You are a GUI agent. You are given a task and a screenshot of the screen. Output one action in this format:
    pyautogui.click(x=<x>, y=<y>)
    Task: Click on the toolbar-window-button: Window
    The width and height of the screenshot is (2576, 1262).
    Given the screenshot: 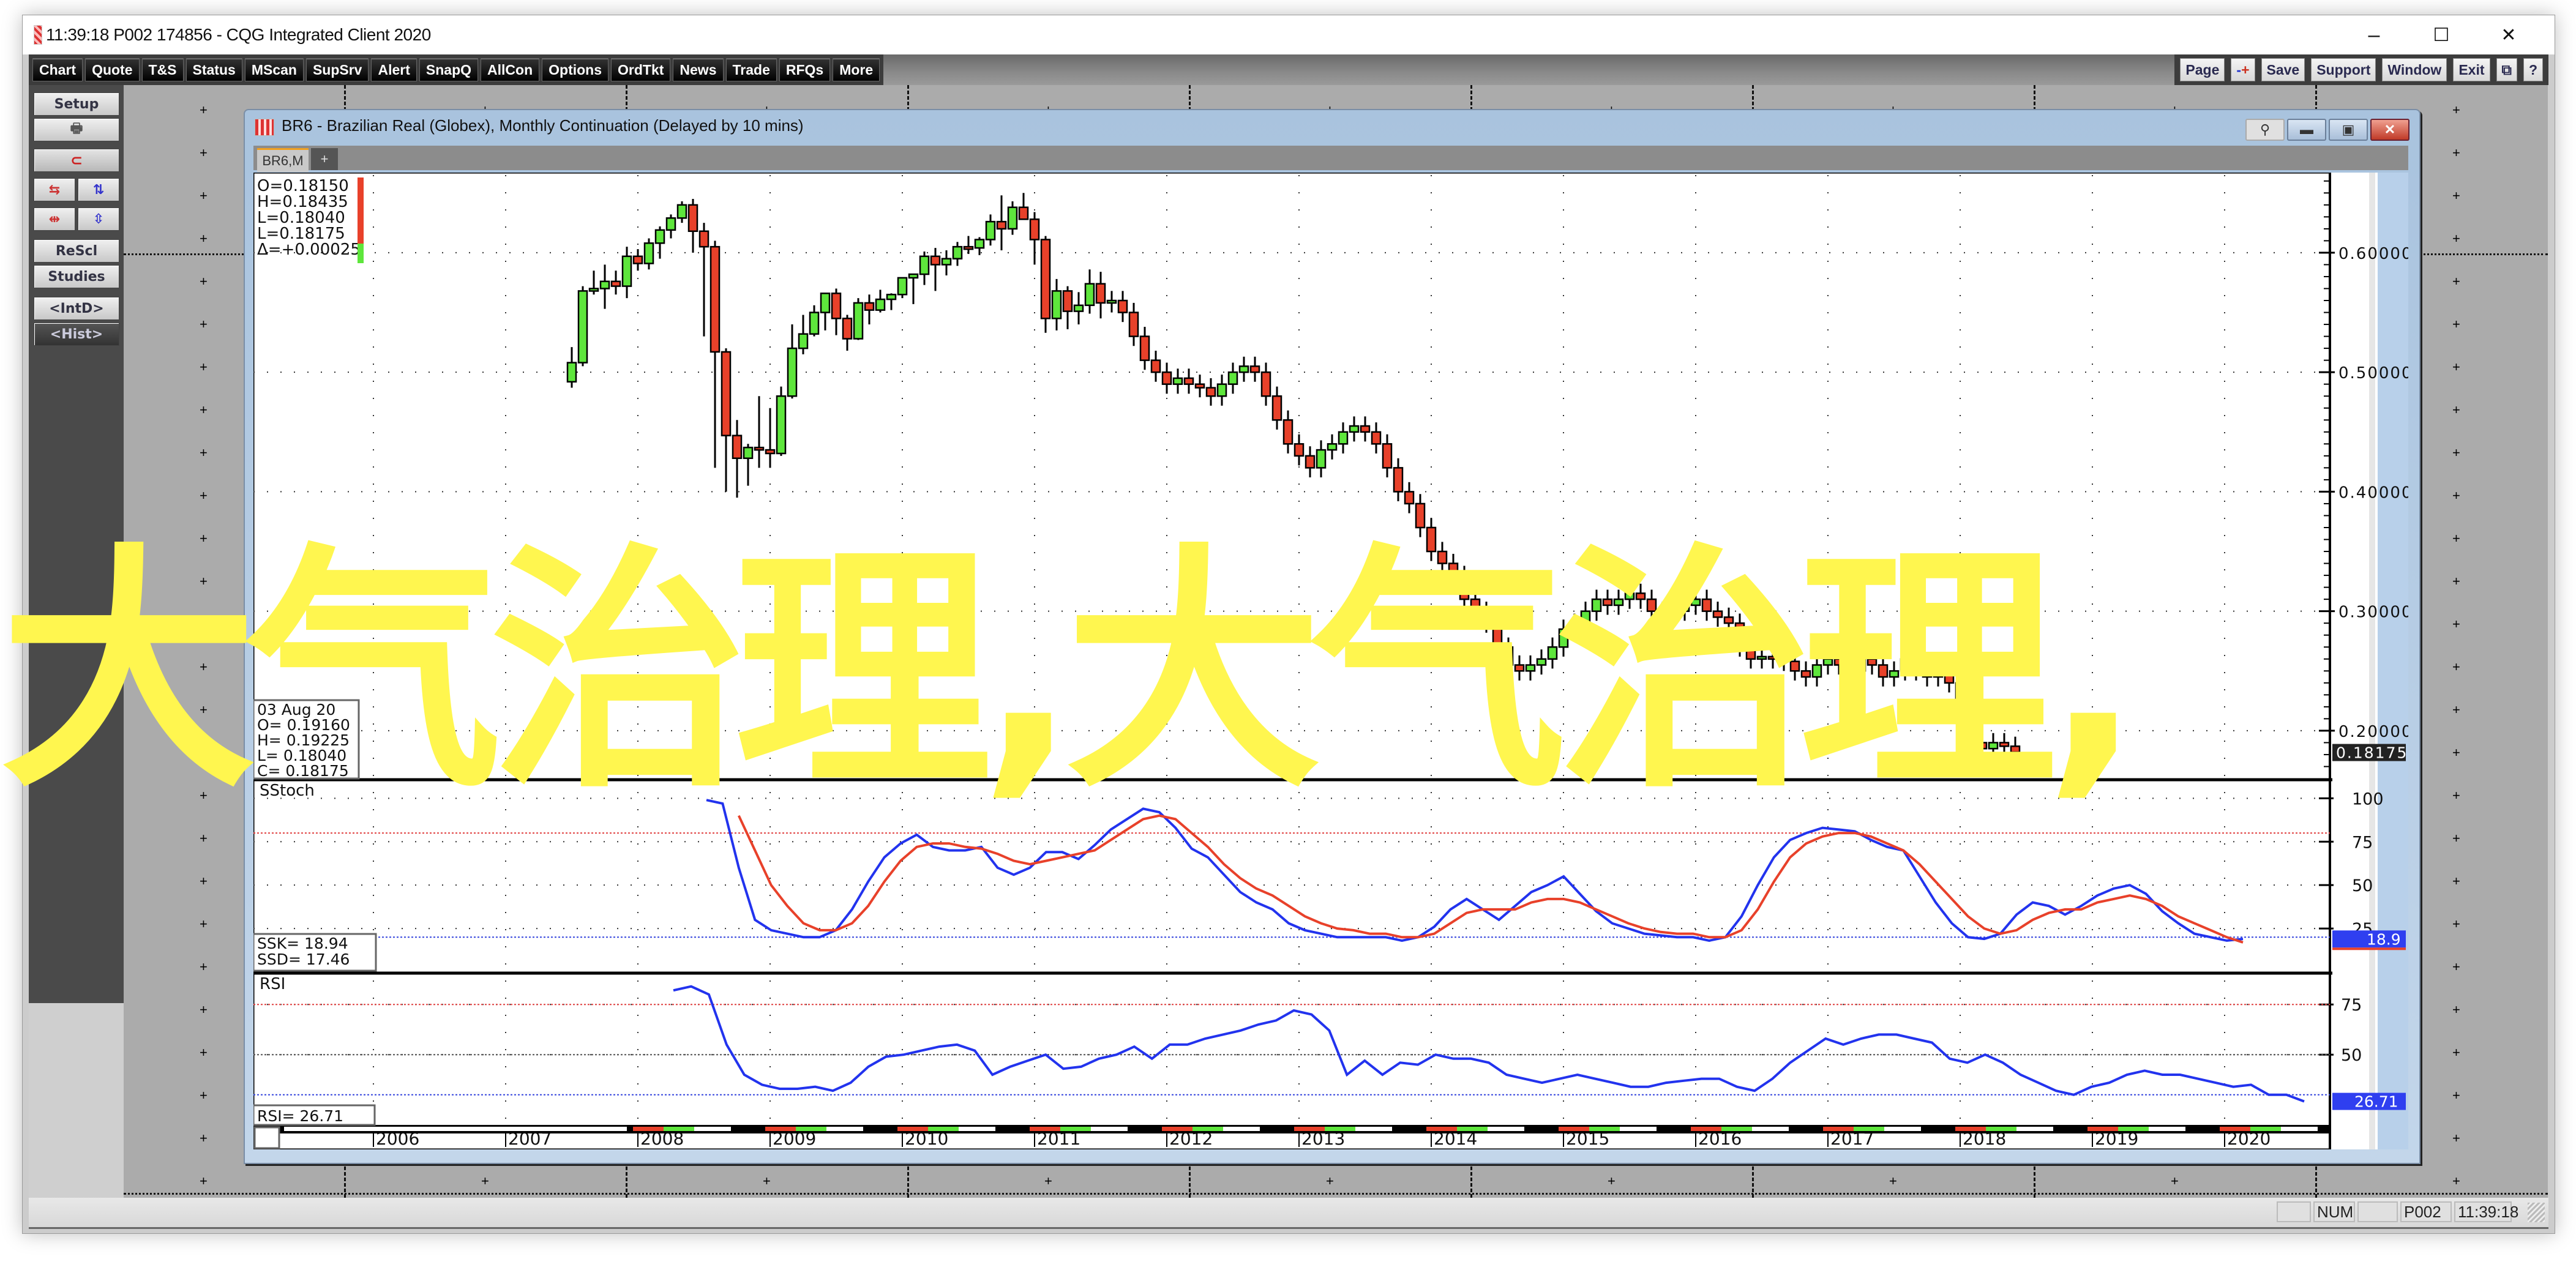 What is the action you would take?
    pyautogui.click(x=2414, y=69)
    